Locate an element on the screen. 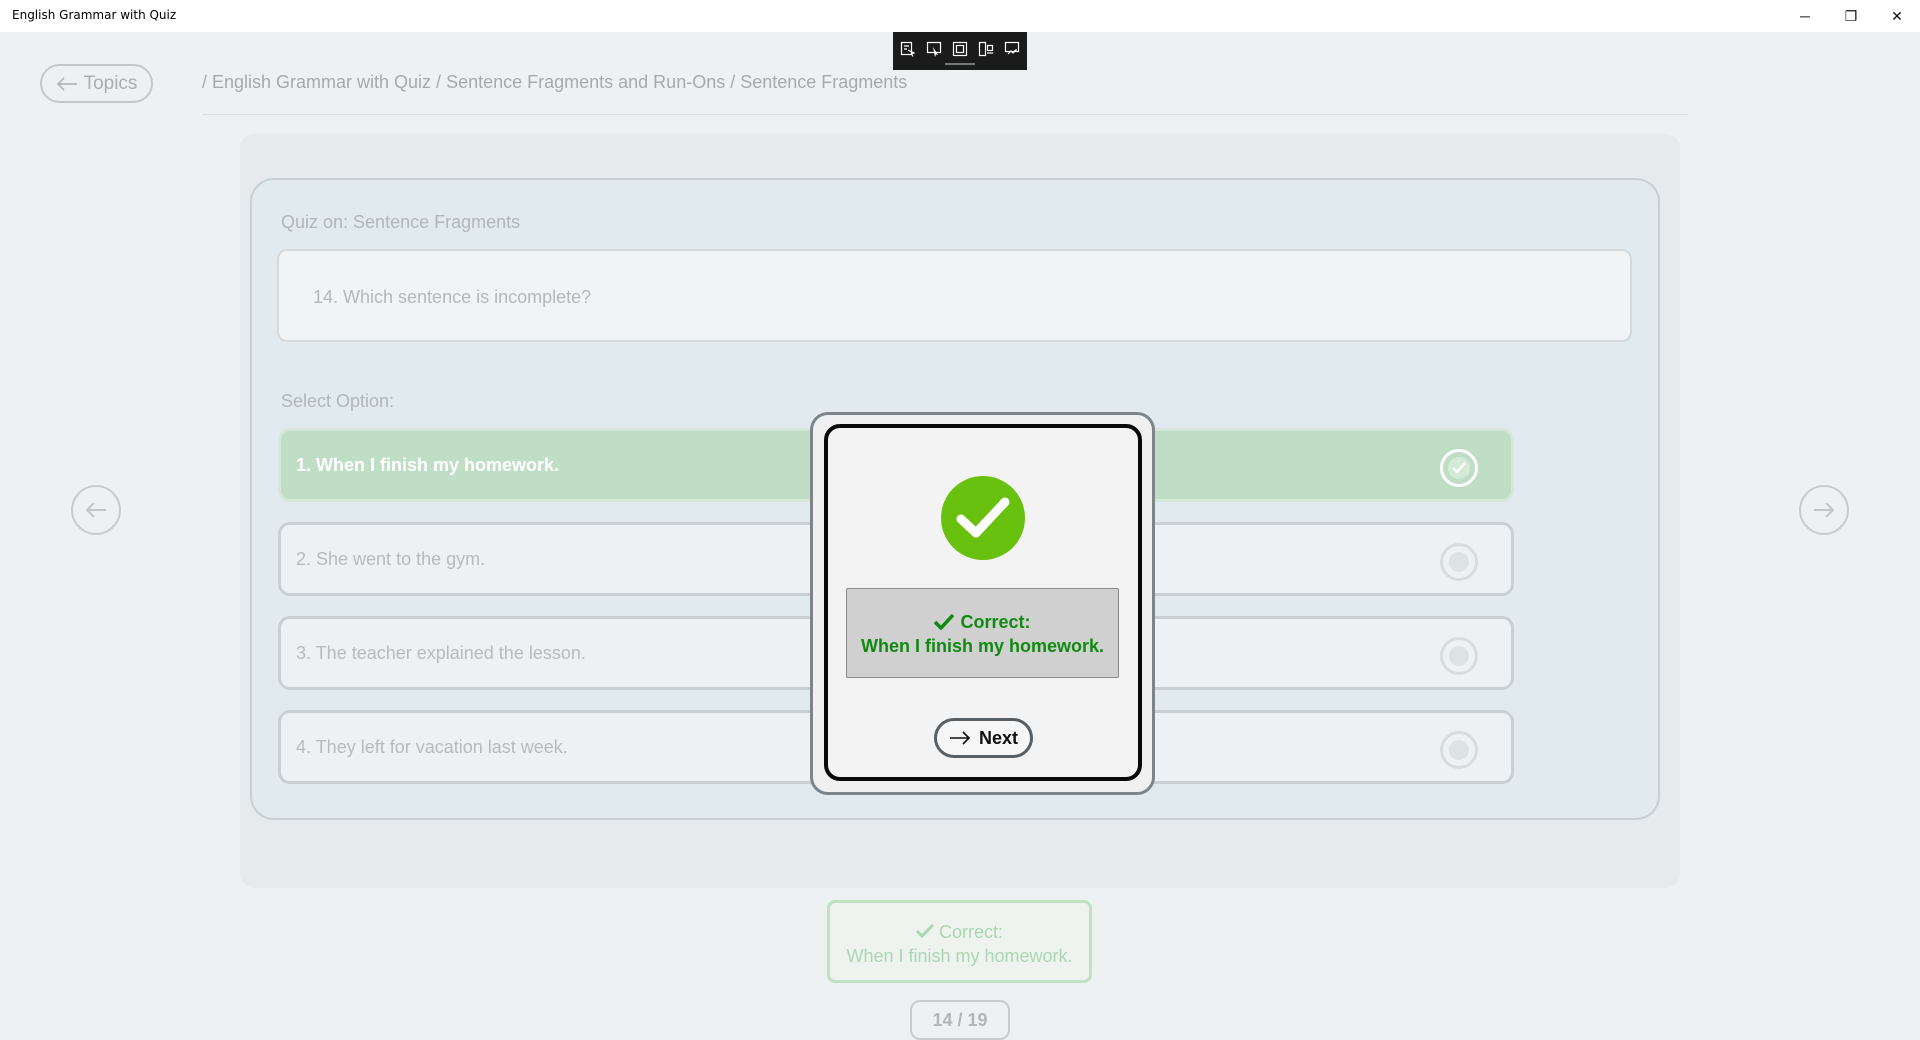 The image size is (1920, 1040). option-label: 4. They left for vacation last week. is located at coordinates (432, 747).